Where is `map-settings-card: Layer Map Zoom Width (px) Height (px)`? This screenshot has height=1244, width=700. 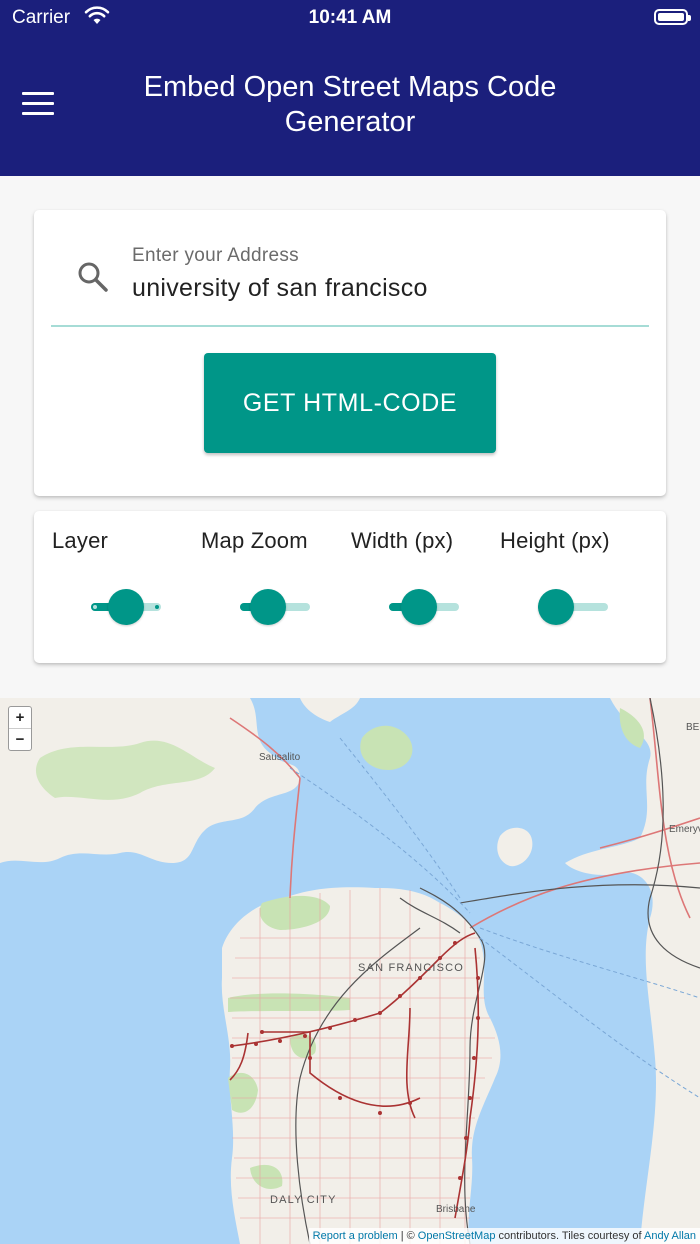 map-settings-card: Layer Map Zoom Width (px) Height (px) is located at coordinates (350, 587).